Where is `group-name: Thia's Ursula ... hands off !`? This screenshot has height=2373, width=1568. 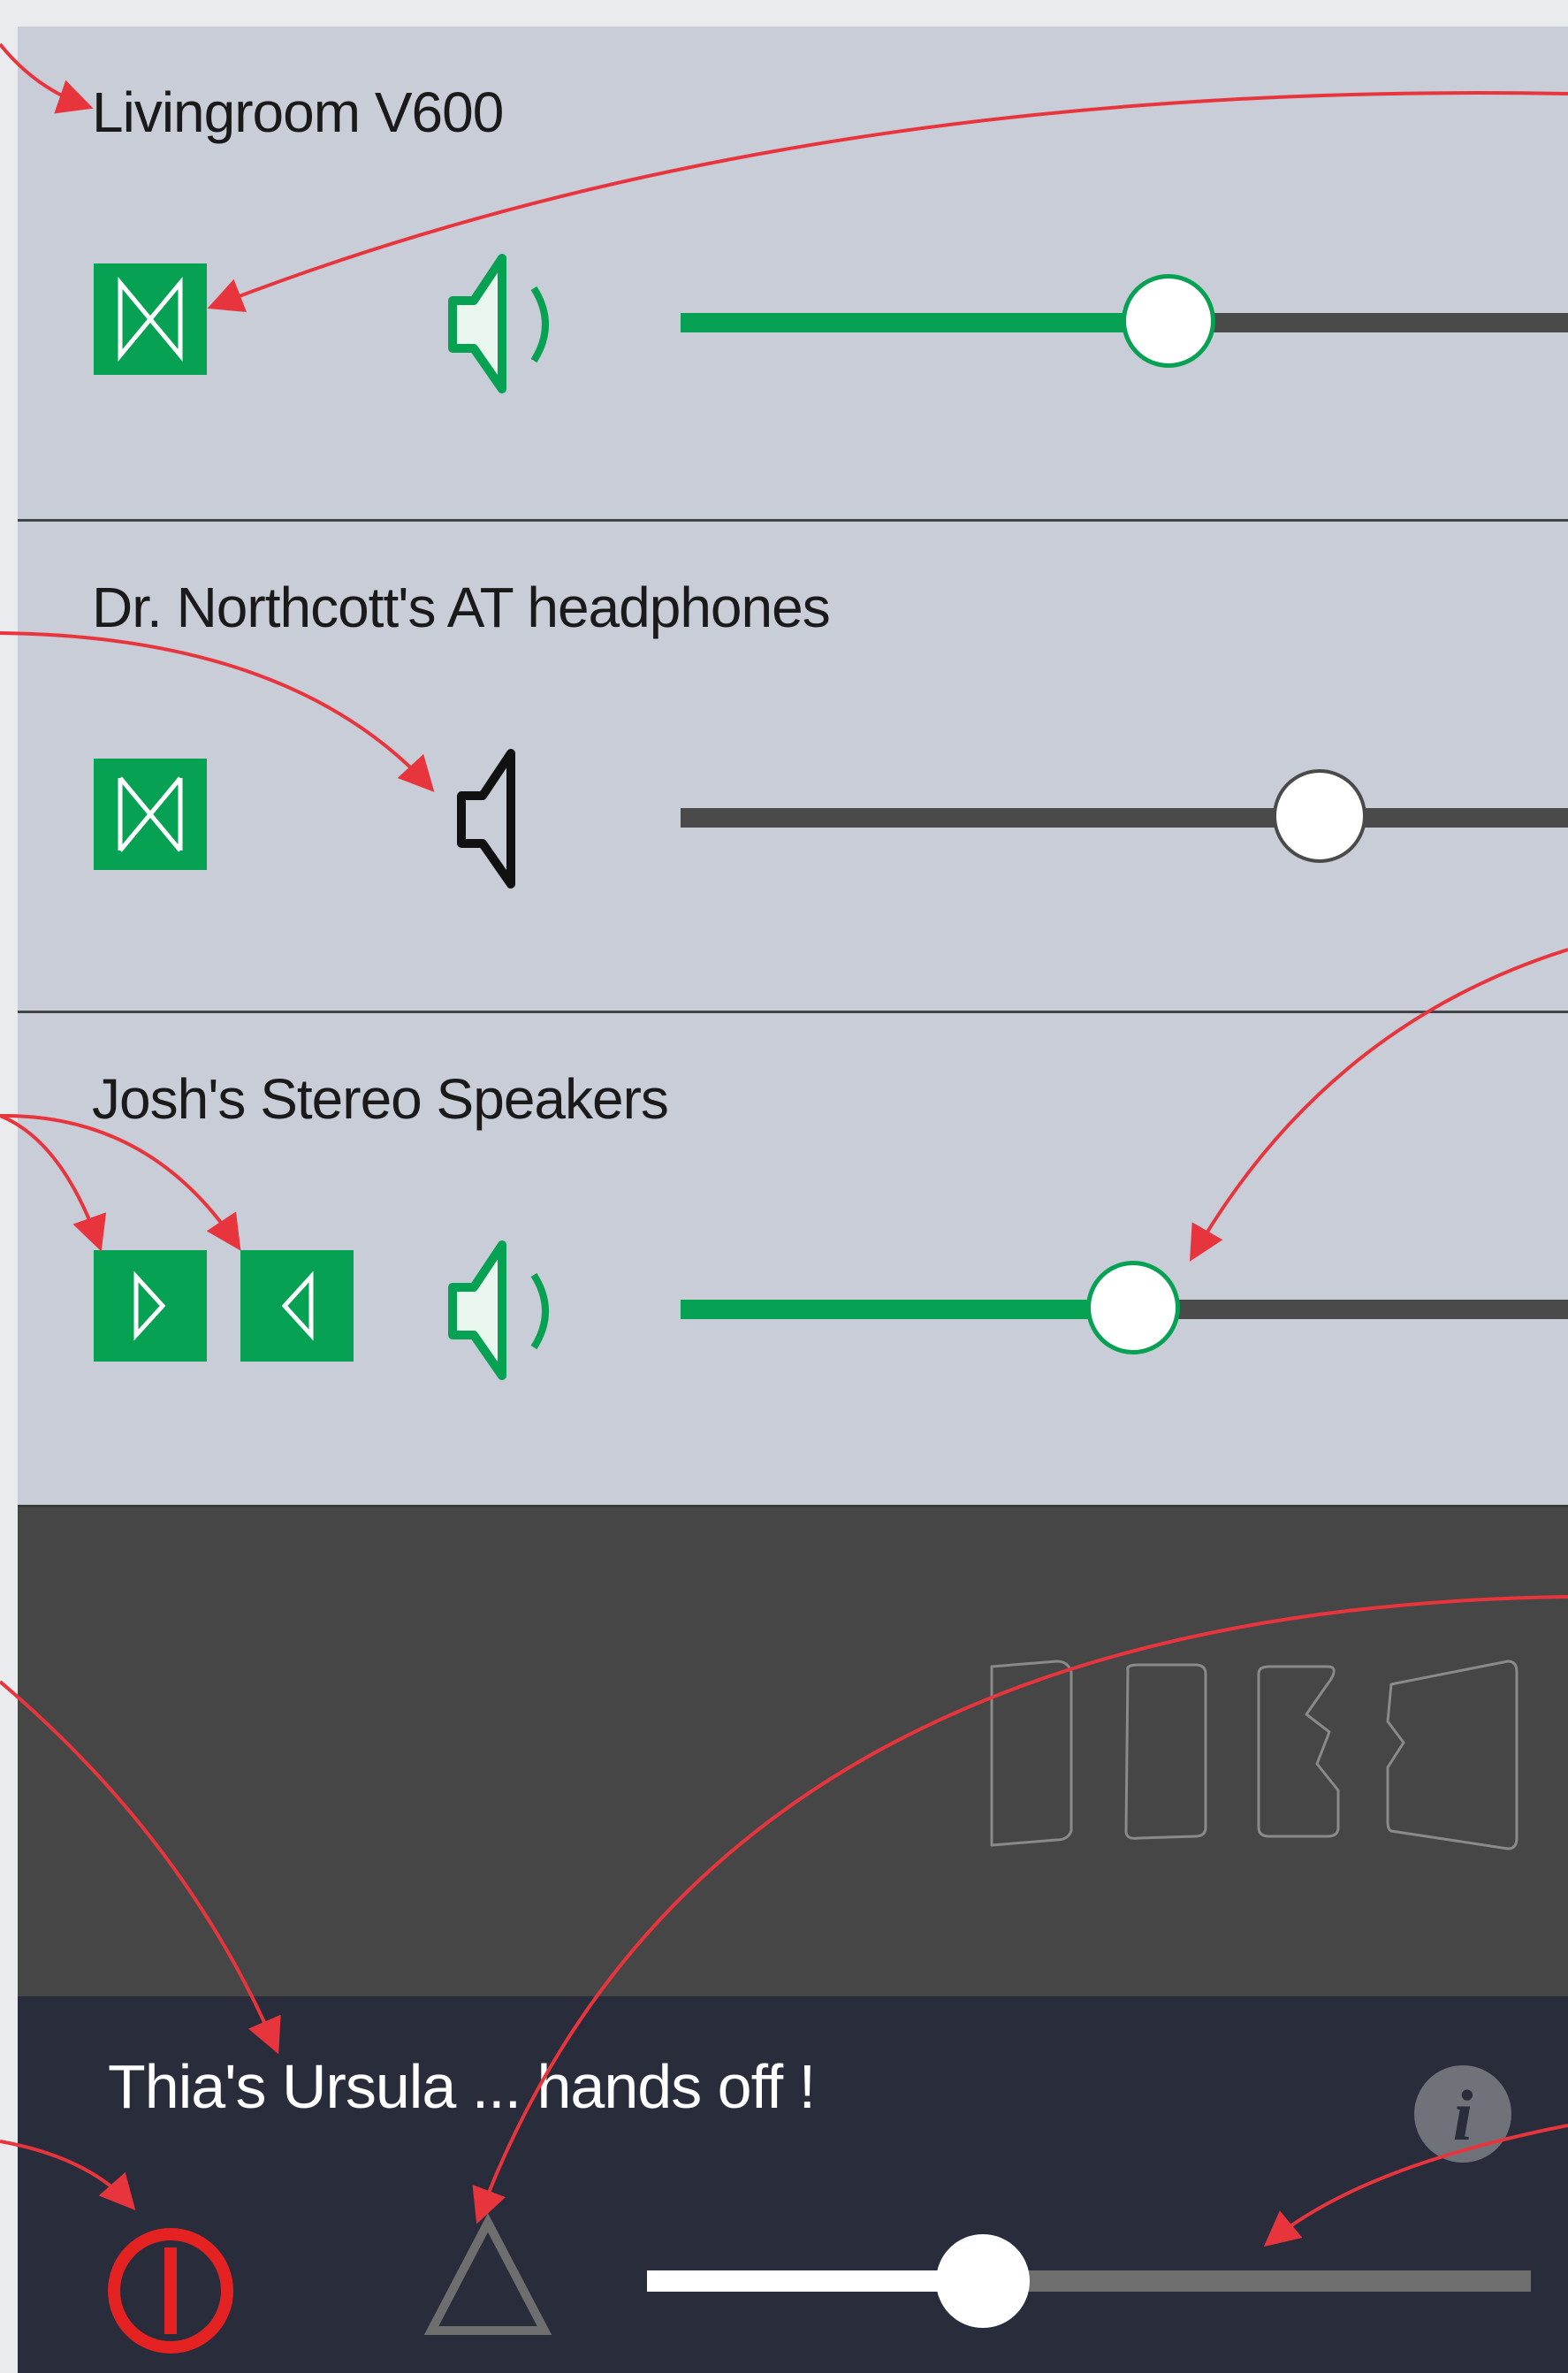 group-name: Thia's Ursula ... hands off ! is located at coordinates (462, 2086).